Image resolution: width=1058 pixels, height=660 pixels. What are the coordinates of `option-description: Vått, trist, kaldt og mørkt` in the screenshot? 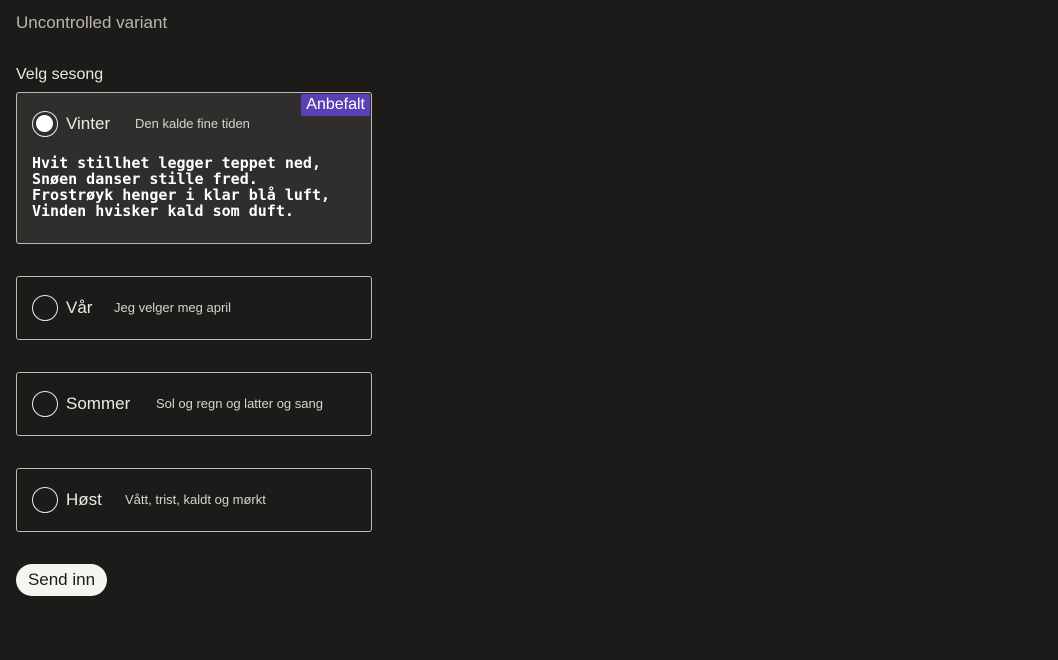 It's located at (195, 499).